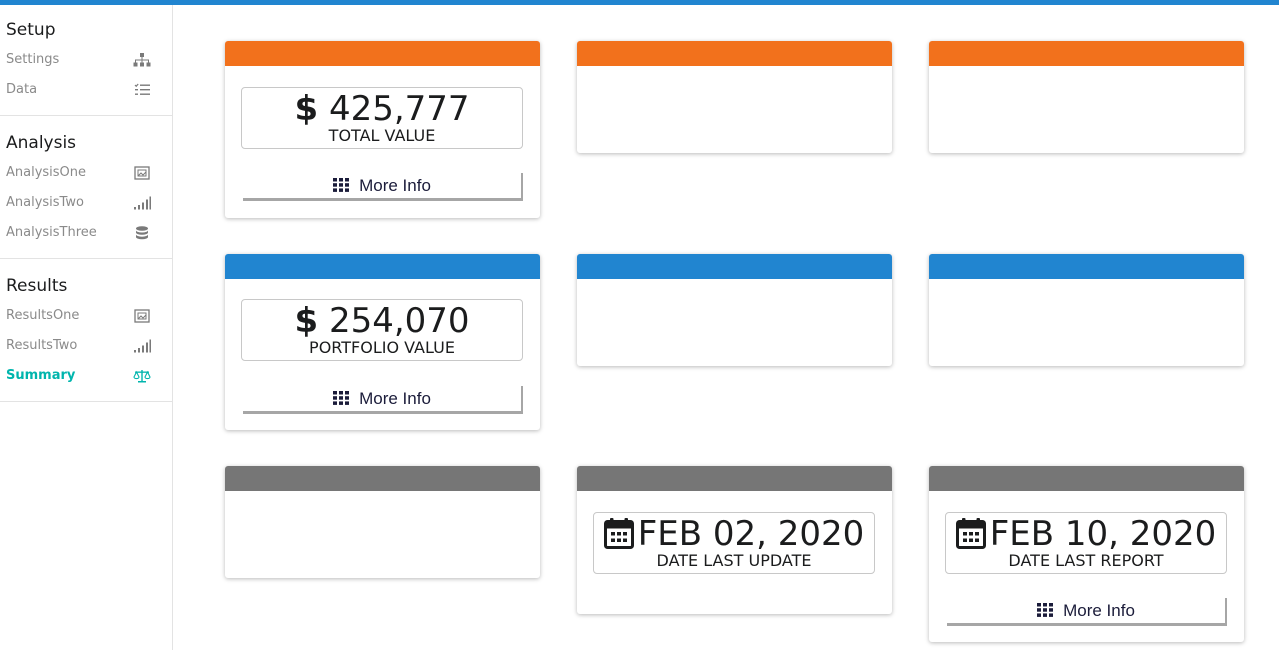  I want to click on sidebar-item-label: AnalysisOne, so click(46, 172).